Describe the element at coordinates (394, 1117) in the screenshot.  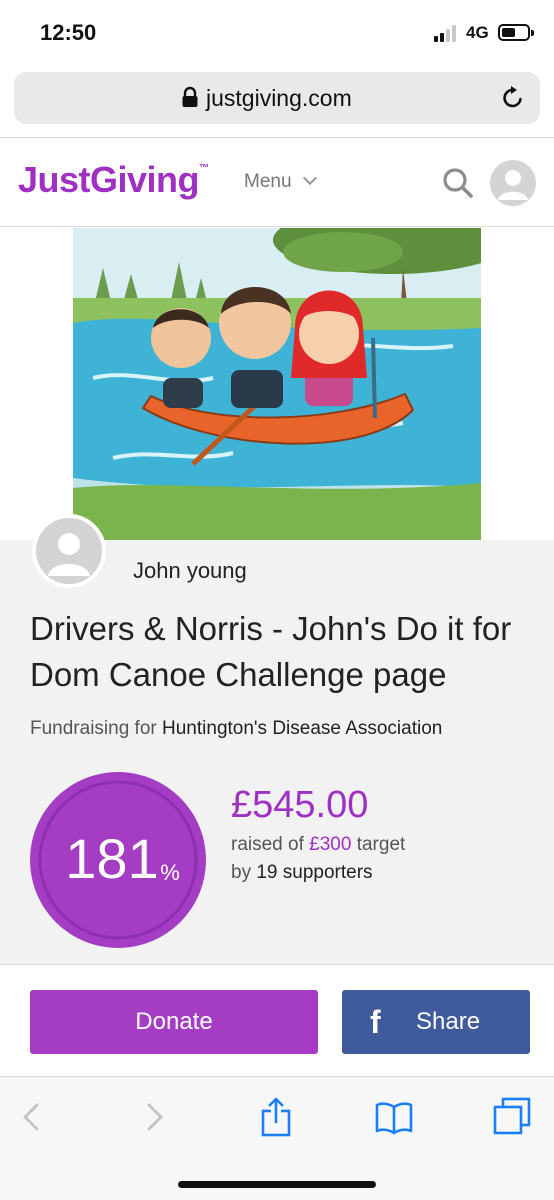
I see `bookmarks-icon` at that location.